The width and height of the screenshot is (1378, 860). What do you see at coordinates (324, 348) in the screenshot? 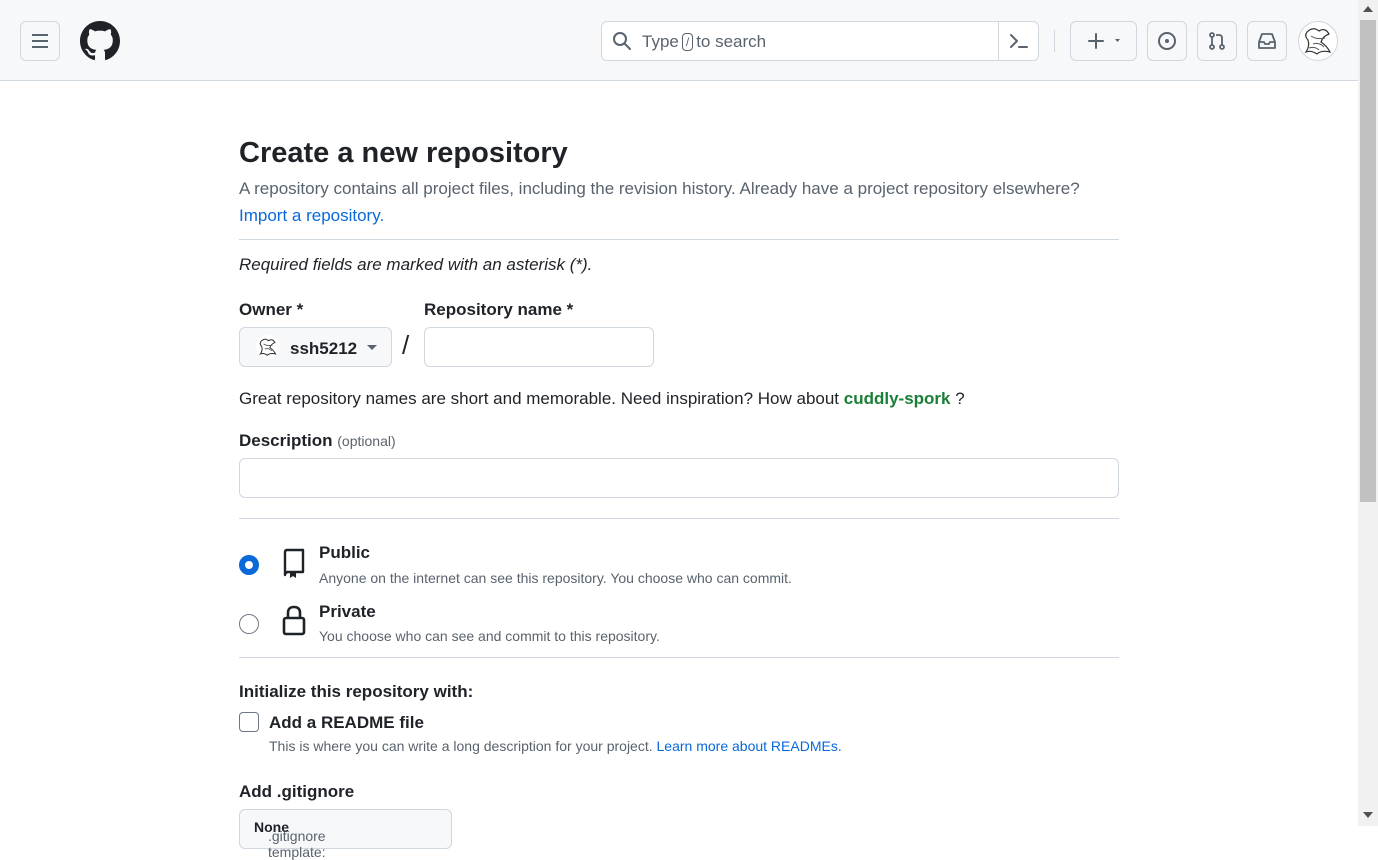
I see `owner-name: ssh5212` at bounding box center [324, 348].